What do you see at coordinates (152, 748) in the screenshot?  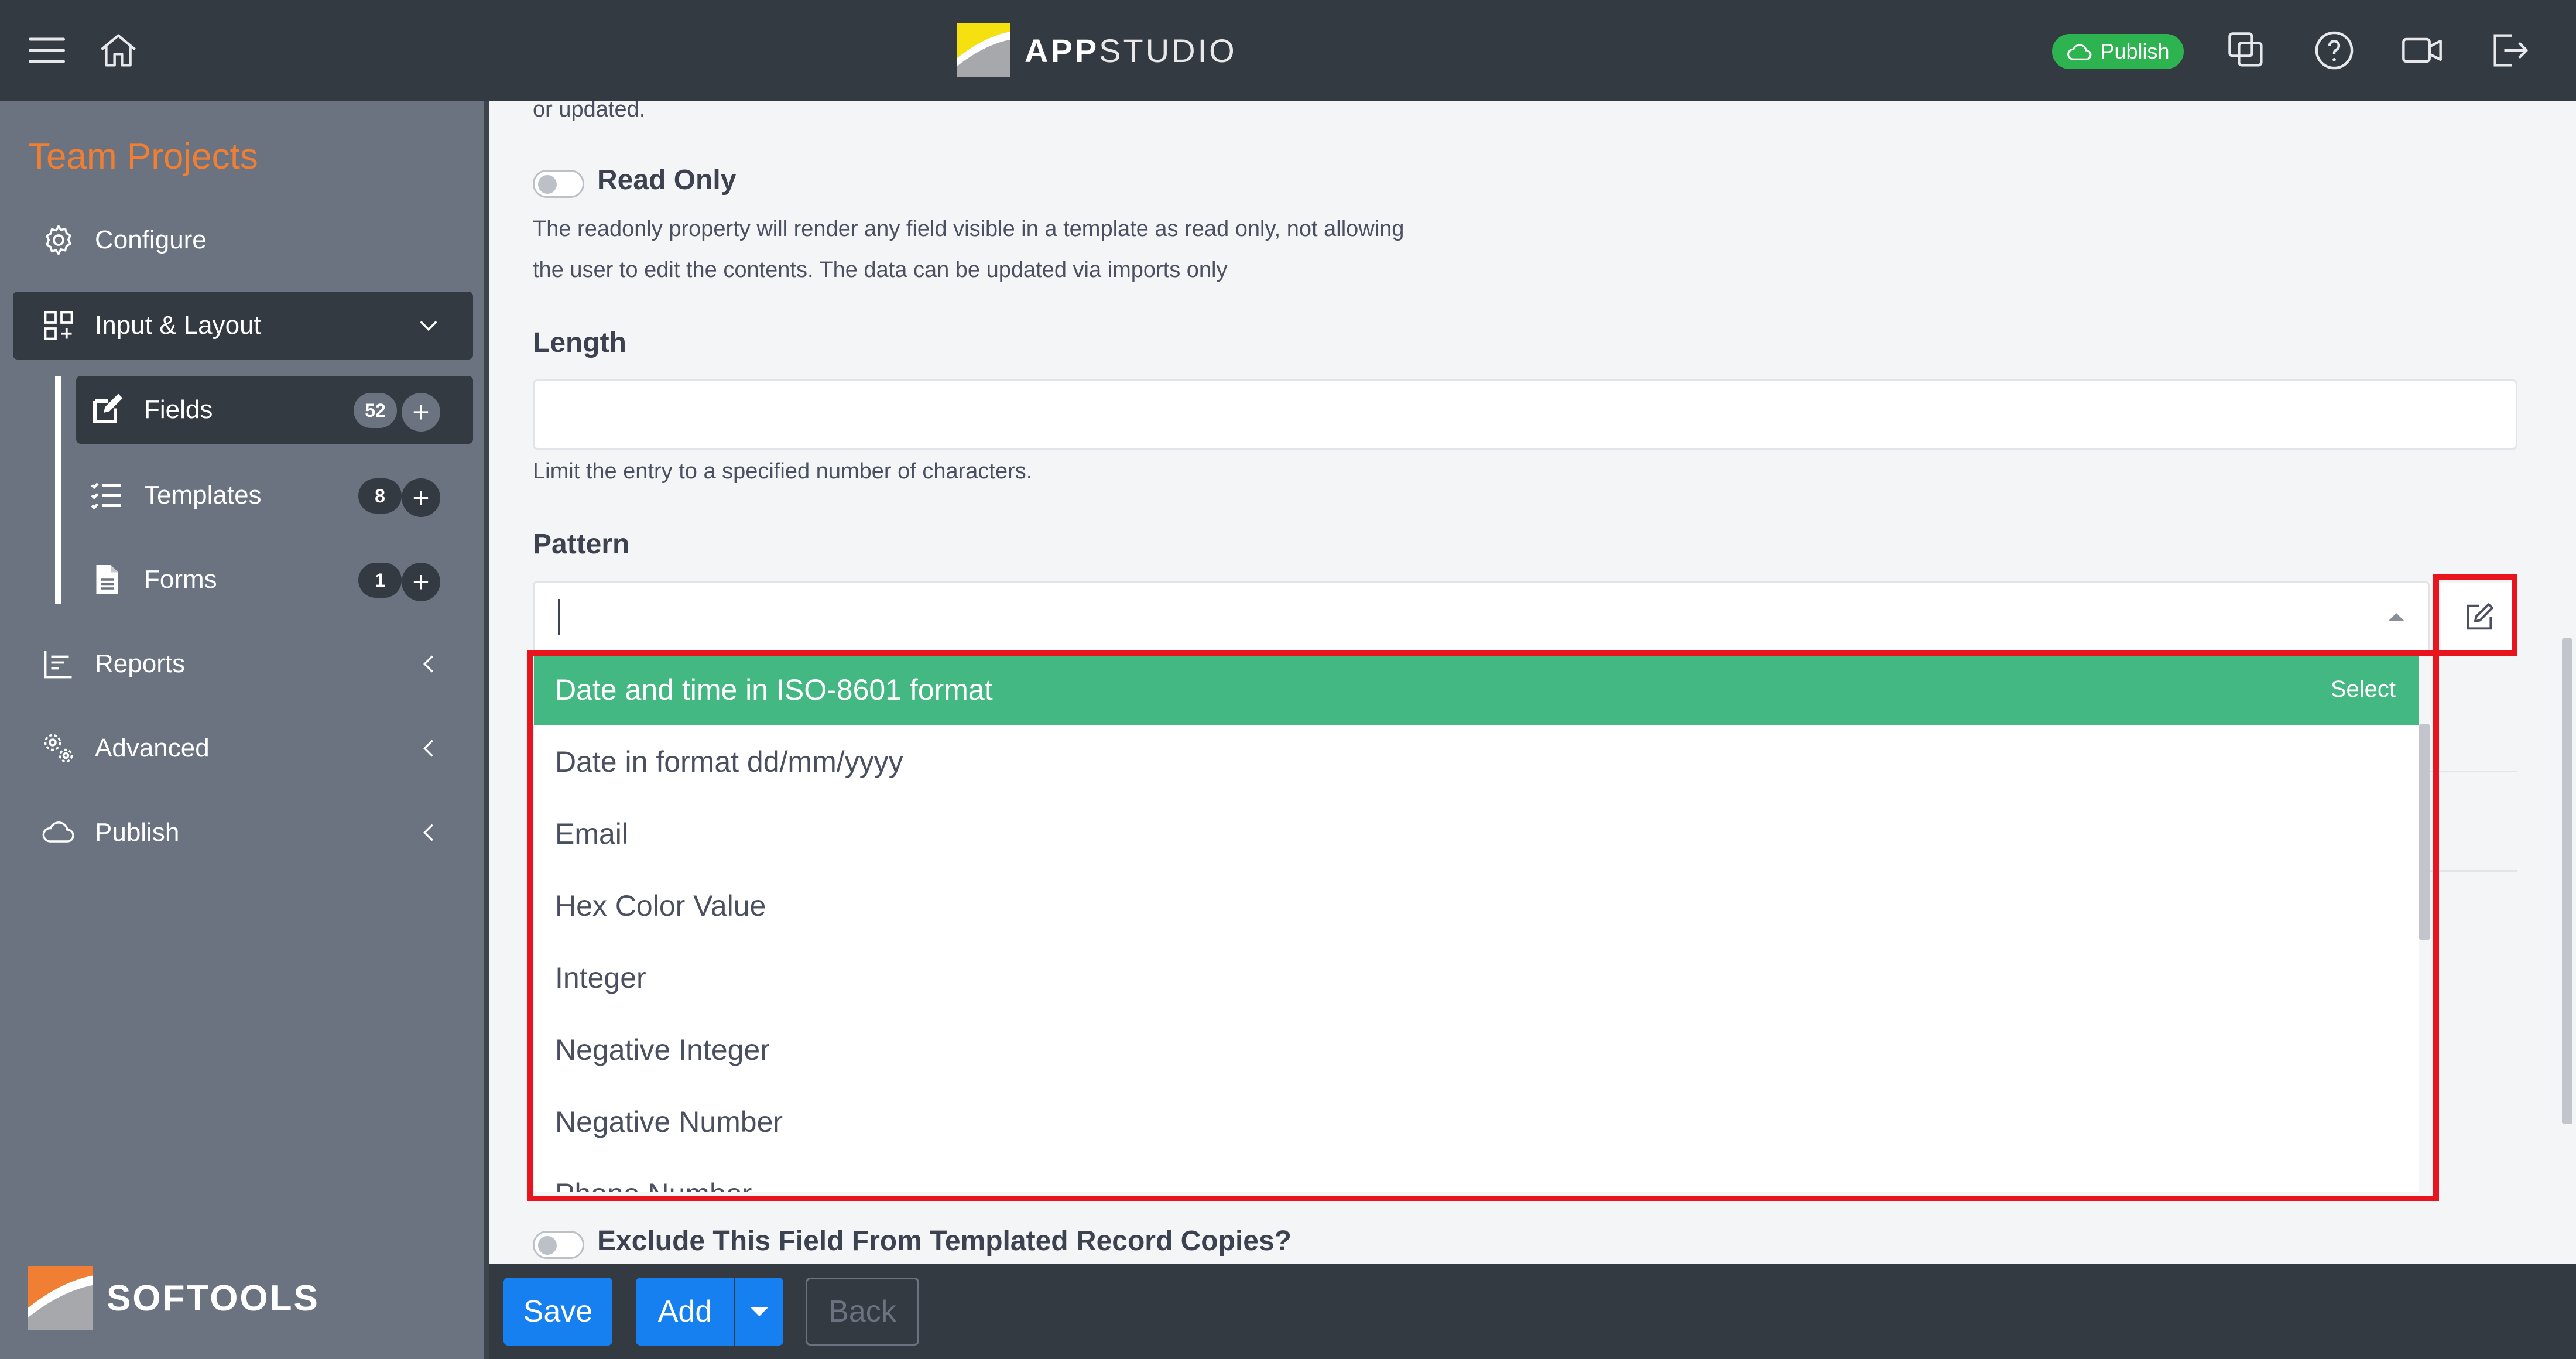 I see `sidebar-item-label: Advanced` at bounding box center [152, 748].